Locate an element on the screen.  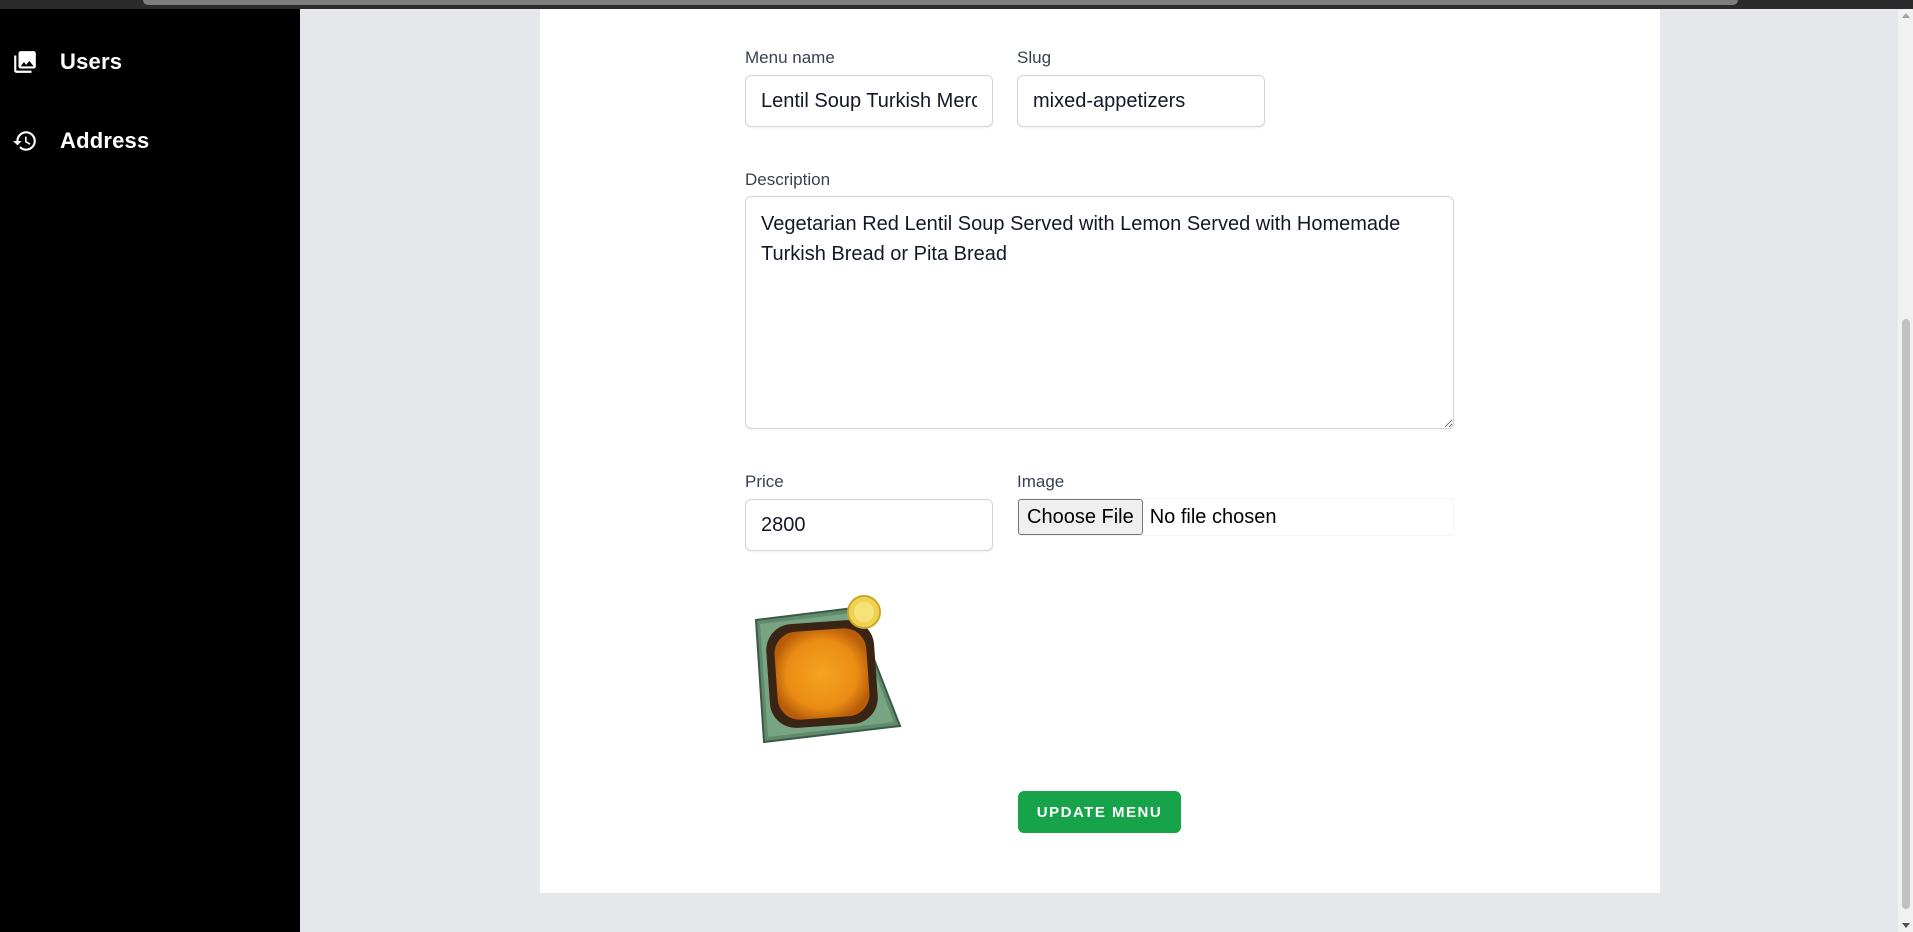
slug-input is located at coordinates (1141, 101).